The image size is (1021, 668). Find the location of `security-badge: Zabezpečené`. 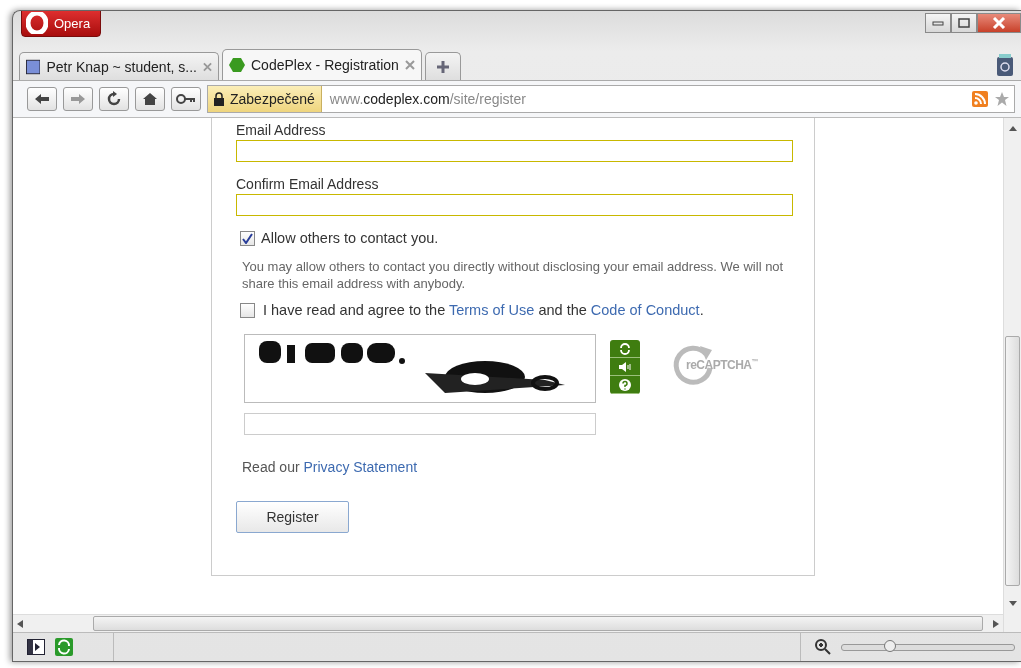

security-badge: Zabezpečené is located at coordinates (265, 99).